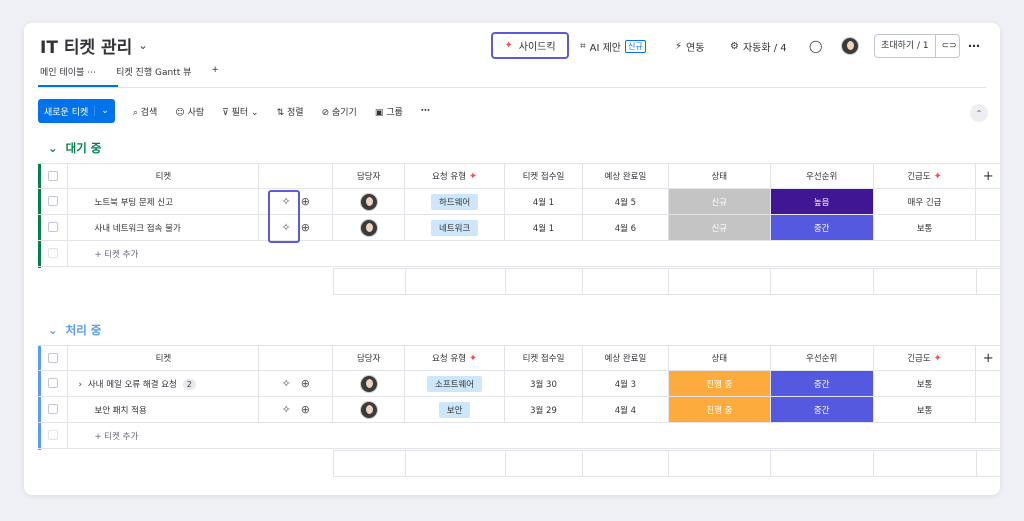 The width and height of the screenshot is (1024, 521). I want to click on received-date: 3월 29, so click(543, 409).